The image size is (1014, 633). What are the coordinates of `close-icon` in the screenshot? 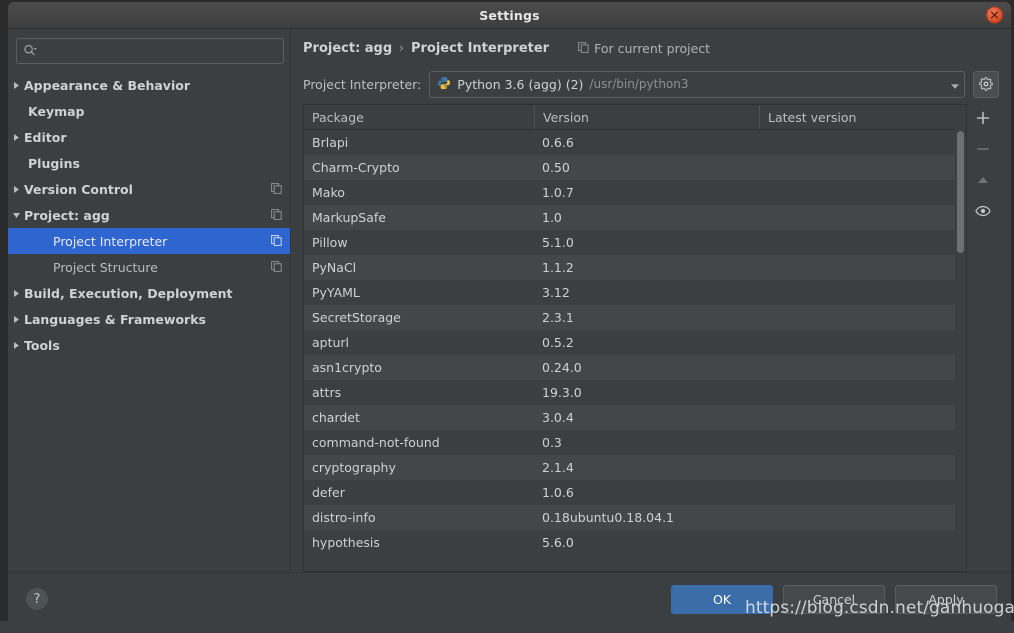 It's located at (994, 15).